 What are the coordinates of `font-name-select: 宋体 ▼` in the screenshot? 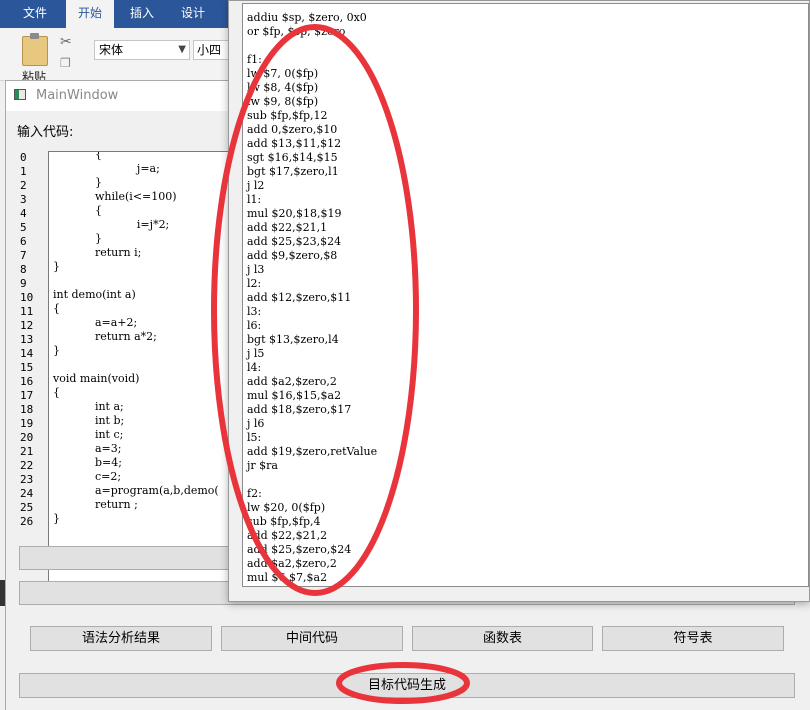 It's located at (142, 50).